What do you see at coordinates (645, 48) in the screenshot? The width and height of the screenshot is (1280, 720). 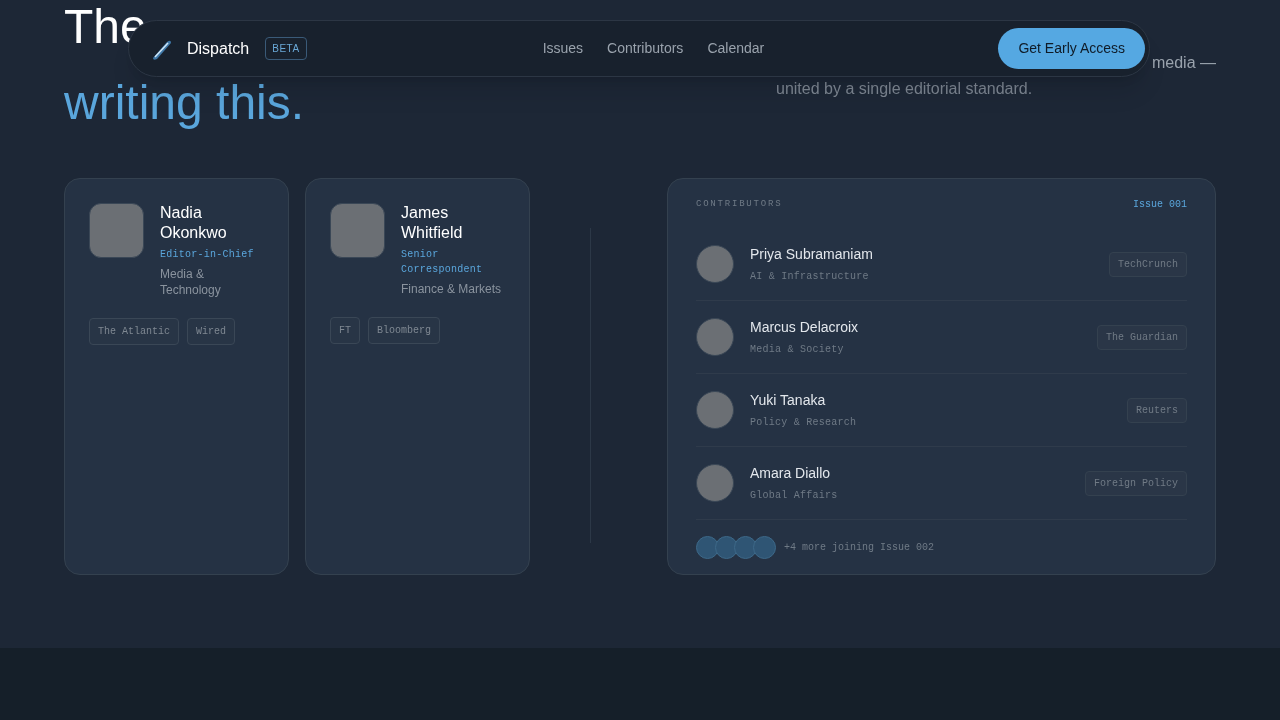 I see `nav-link: Contributors` at bounding box center [645, 48].